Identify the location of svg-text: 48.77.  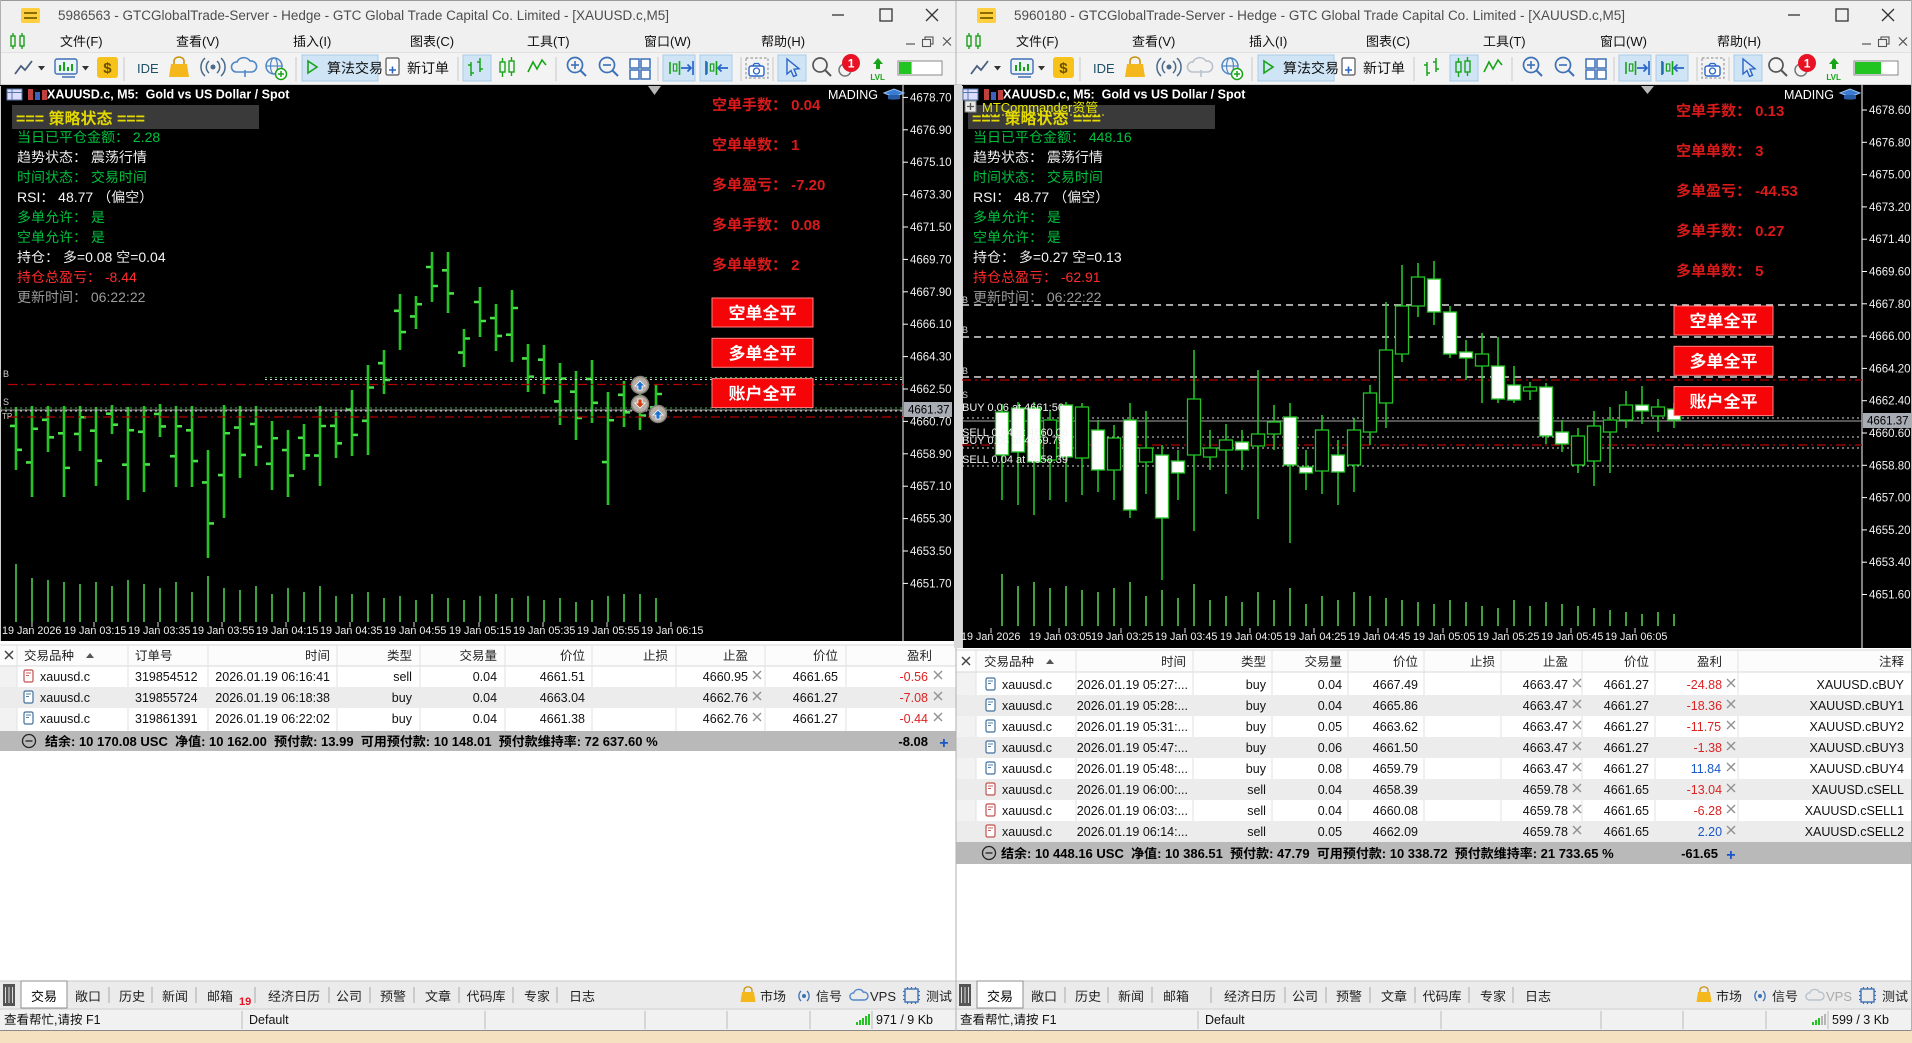
(75, 197).